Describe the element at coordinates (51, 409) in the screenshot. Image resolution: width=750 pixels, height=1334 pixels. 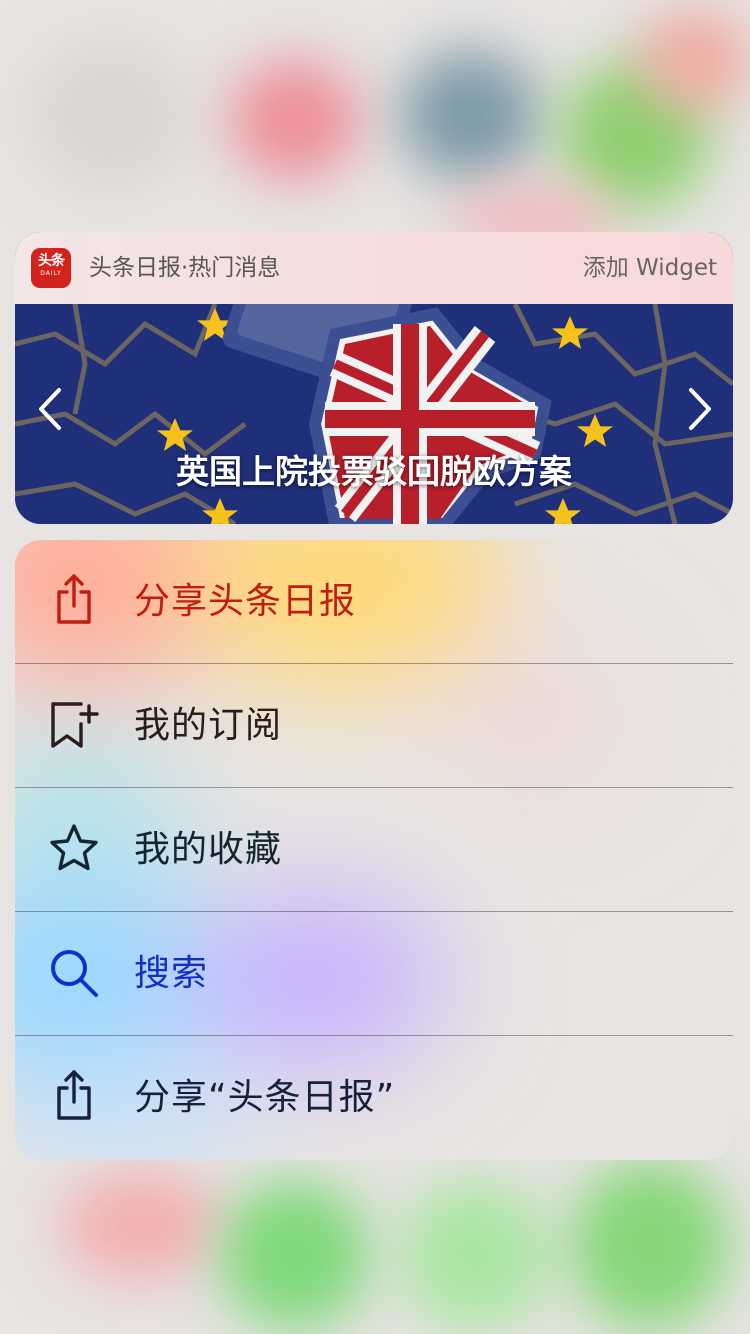
I see `previous-arrow-icon` at that location.